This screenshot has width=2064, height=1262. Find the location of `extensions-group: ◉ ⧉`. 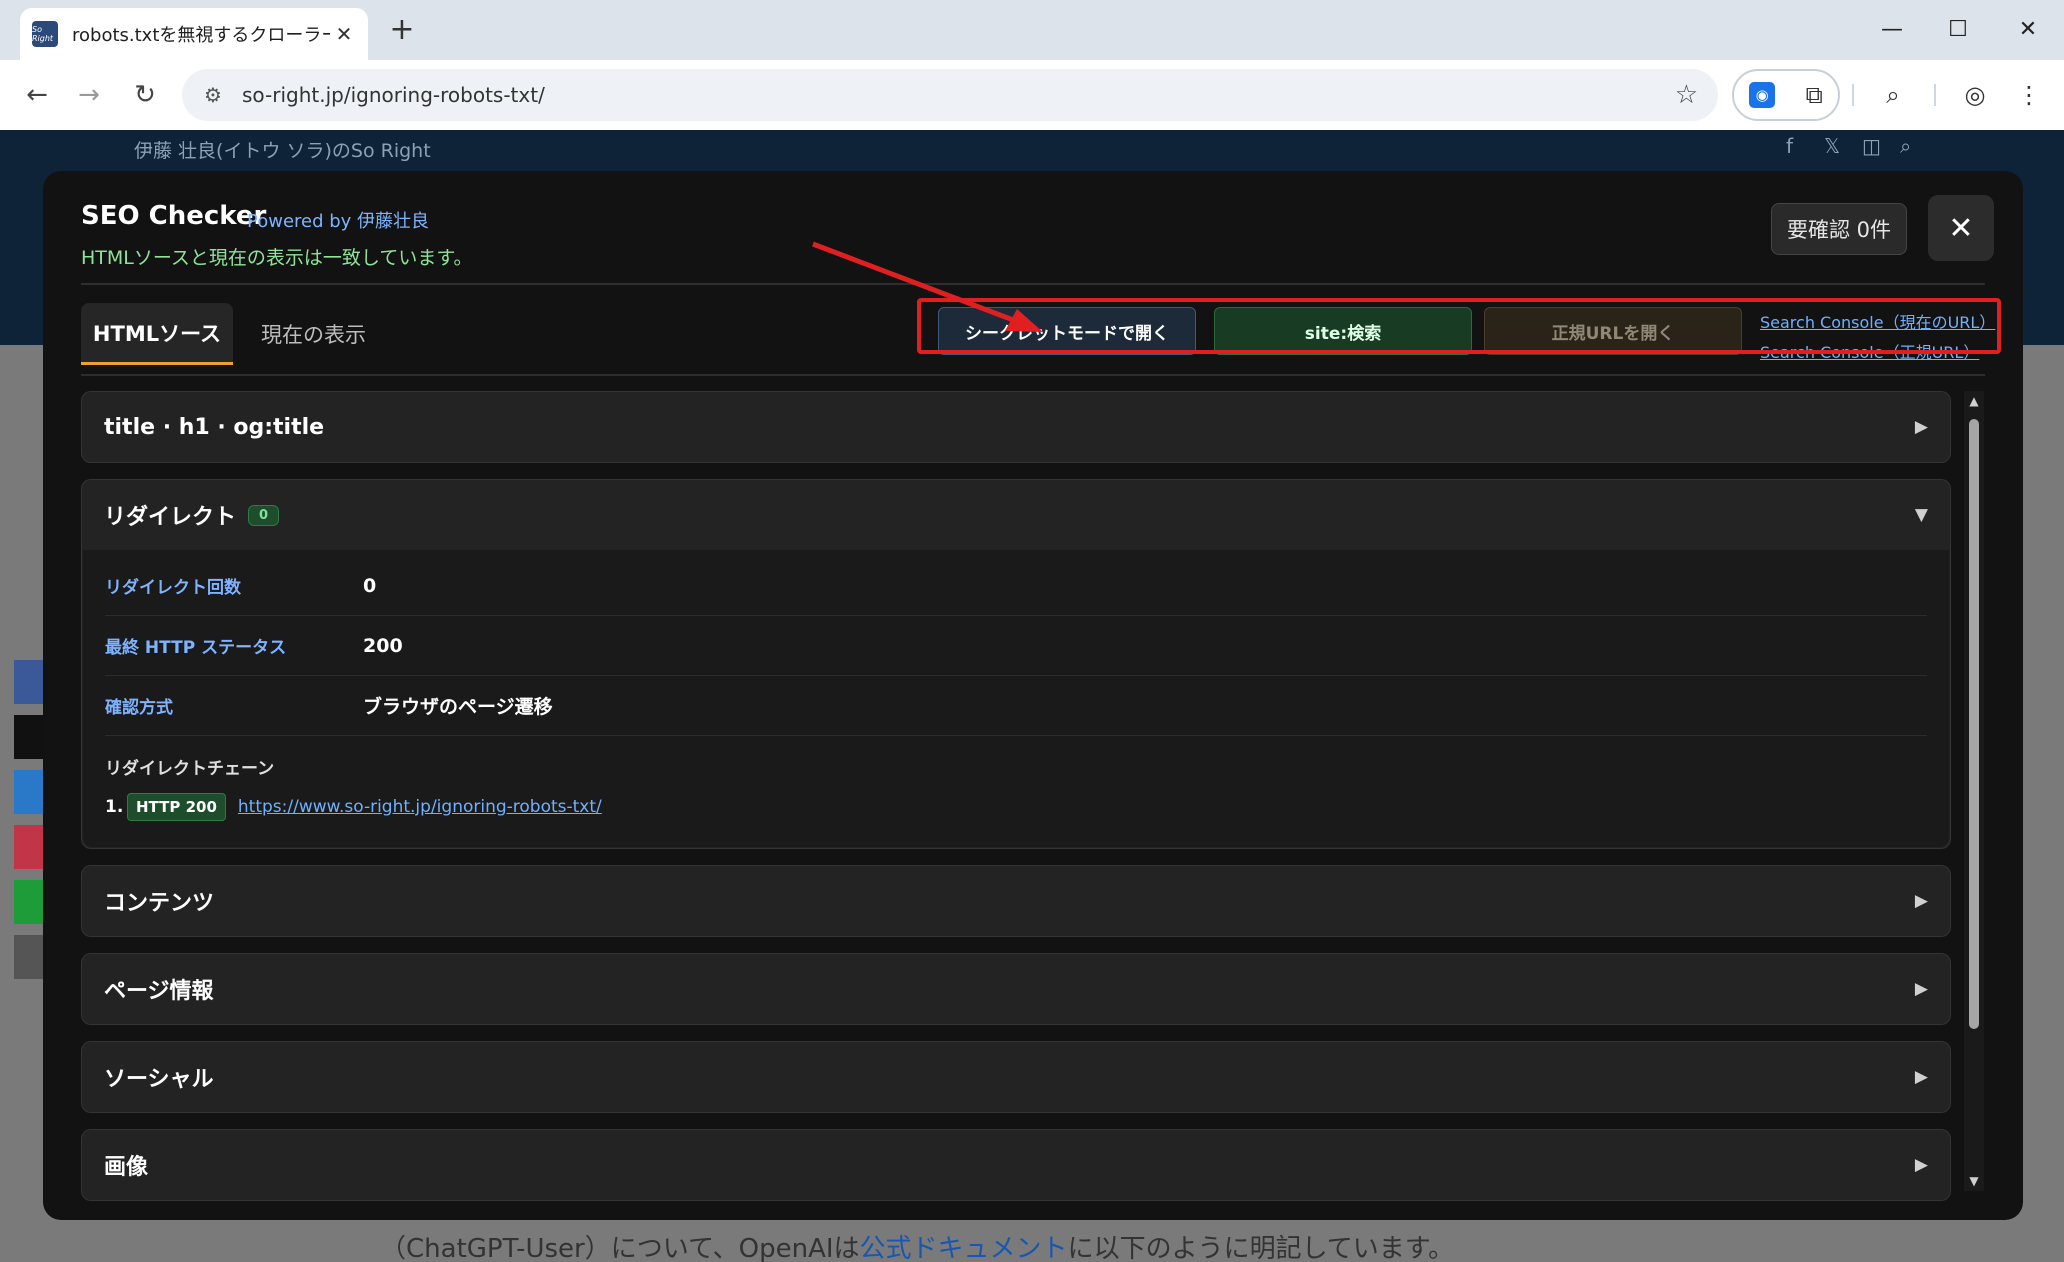

extensions-group: ◉ ⧉ is located at coordinates (1786, 95).